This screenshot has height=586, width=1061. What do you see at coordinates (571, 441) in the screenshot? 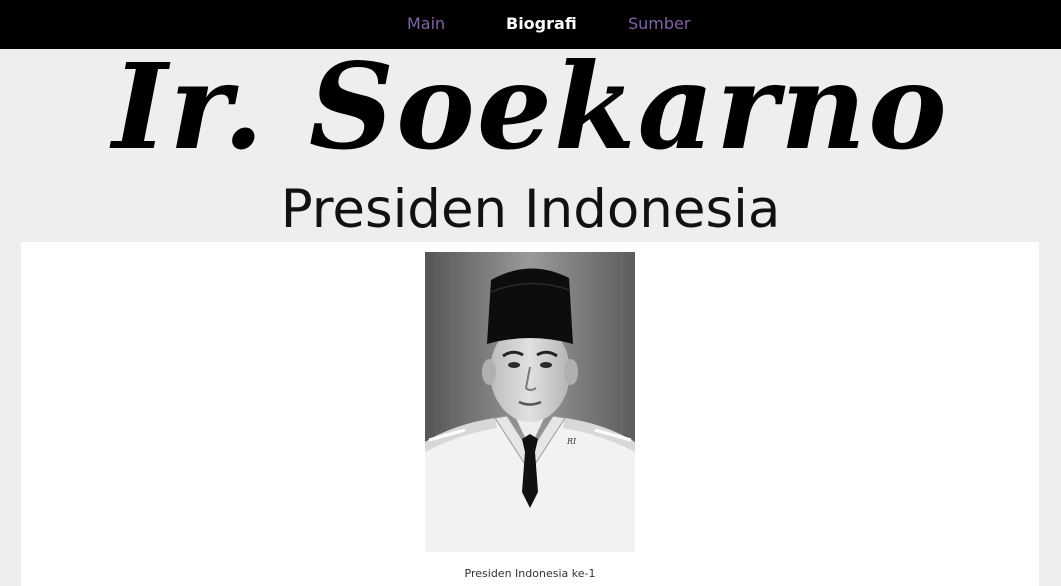
I see `svg-text: RI` at bounding box center [571, 441].